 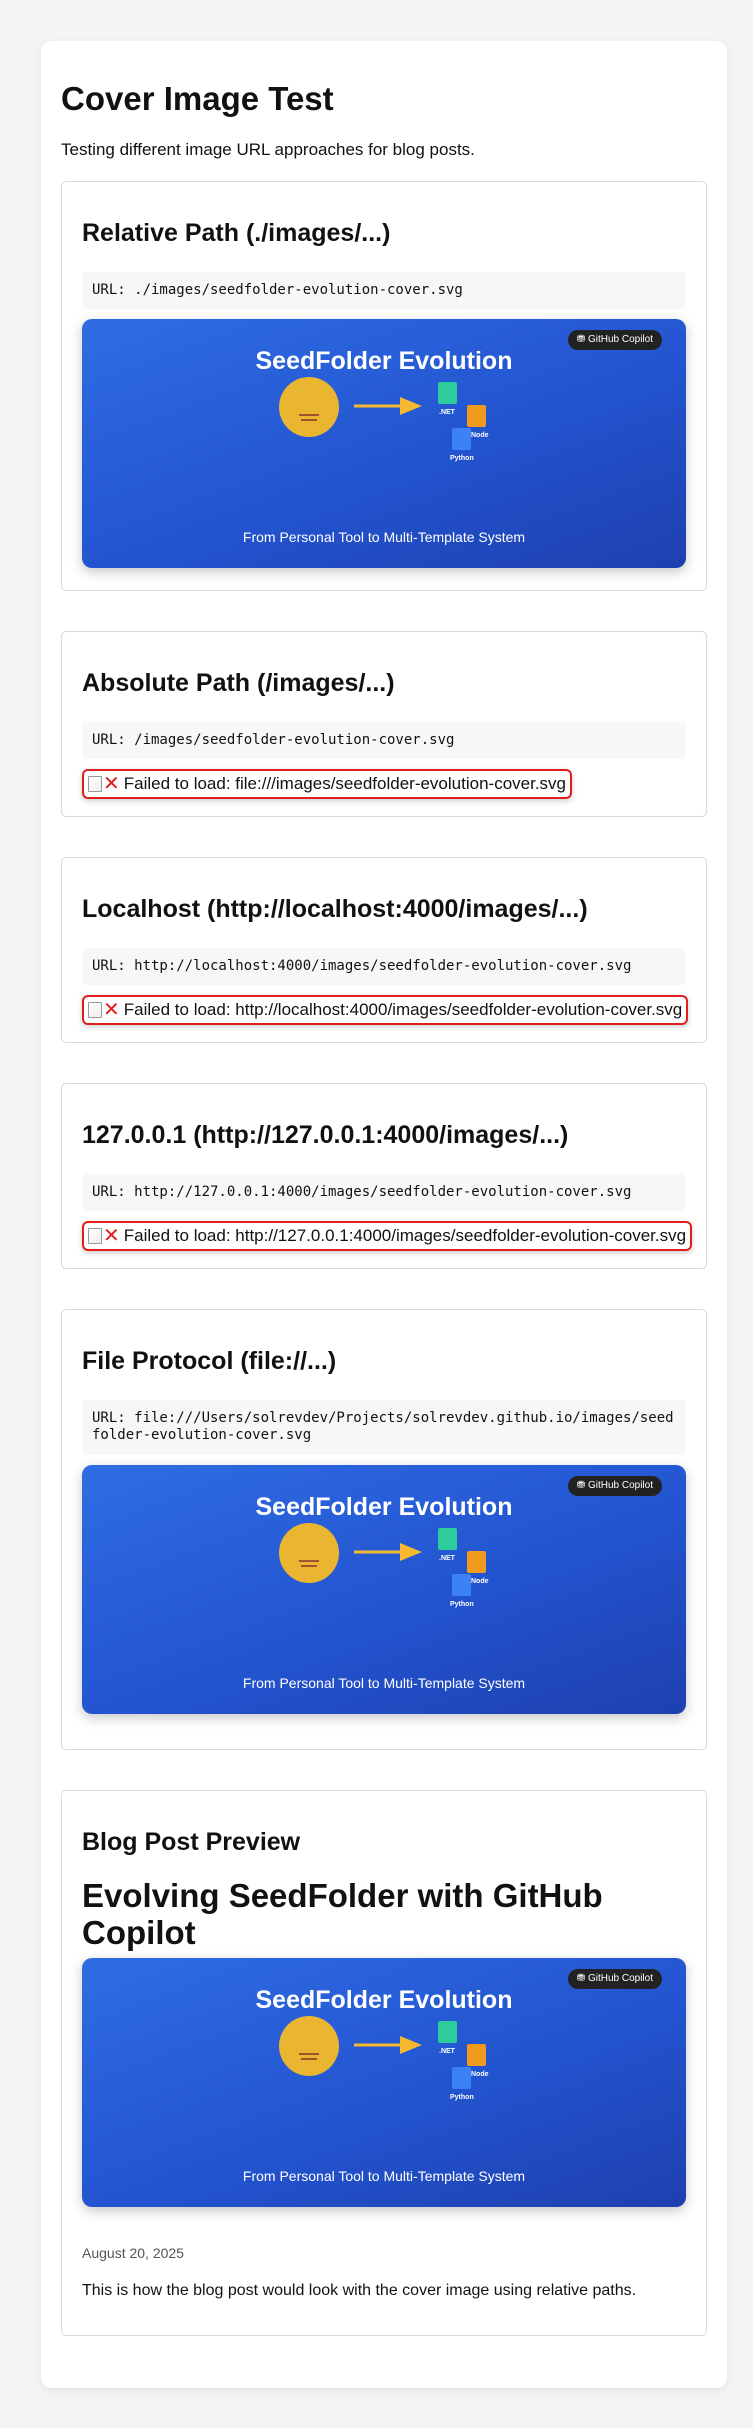 I want to click on test-heading: Absolute Path (/images/...), so click(x=238, y=682).